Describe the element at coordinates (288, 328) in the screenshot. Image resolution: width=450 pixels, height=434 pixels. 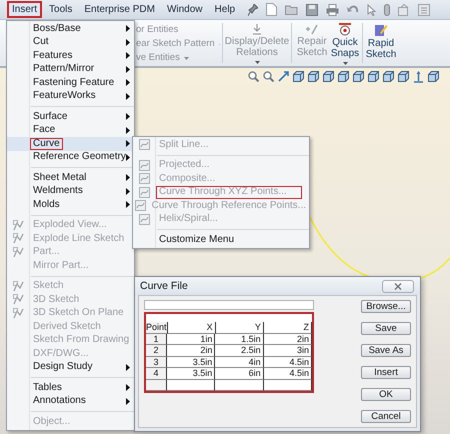
I see `column-header: Z` at that location.